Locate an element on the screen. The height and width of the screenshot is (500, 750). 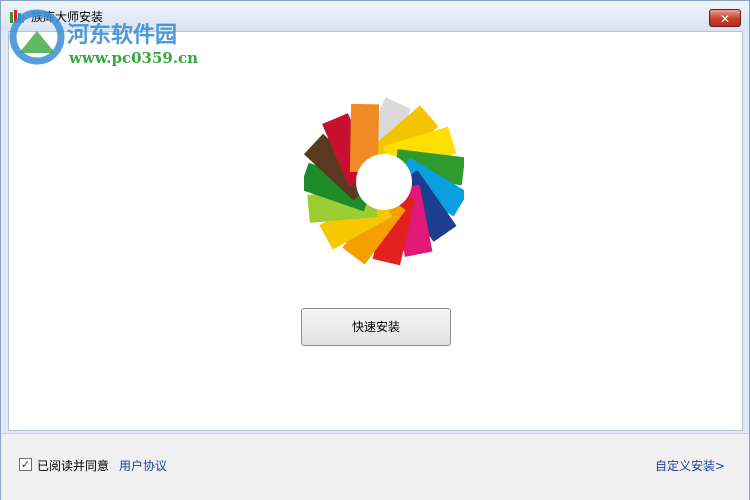
window-title: 族库大师安装 is located at coordinates (67, 17).